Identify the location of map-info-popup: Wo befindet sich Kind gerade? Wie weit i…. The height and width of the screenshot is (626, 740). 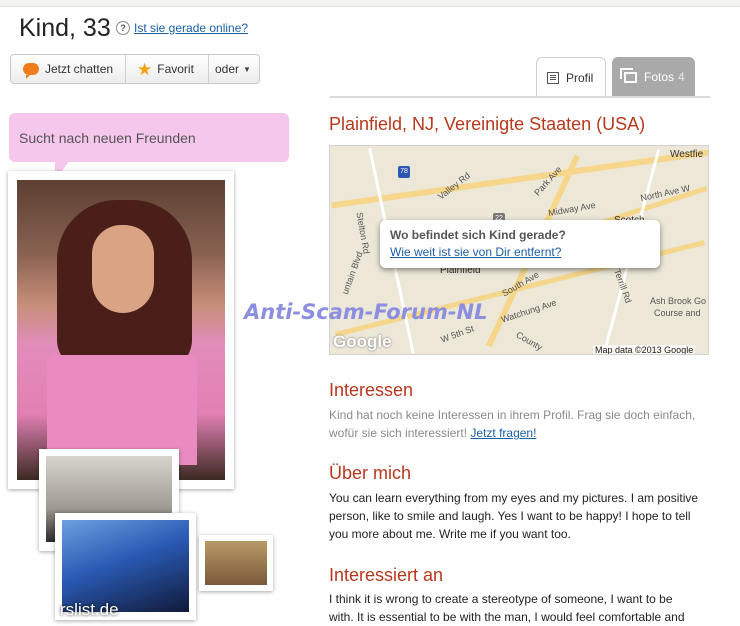
(520, 244).